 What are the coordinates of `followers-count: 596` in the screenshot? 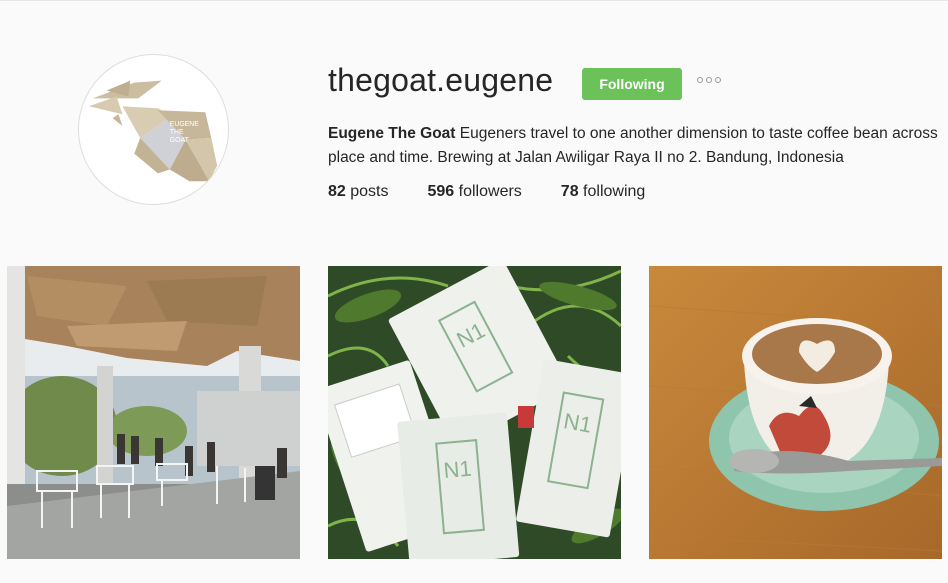 It's located at (441, 191).